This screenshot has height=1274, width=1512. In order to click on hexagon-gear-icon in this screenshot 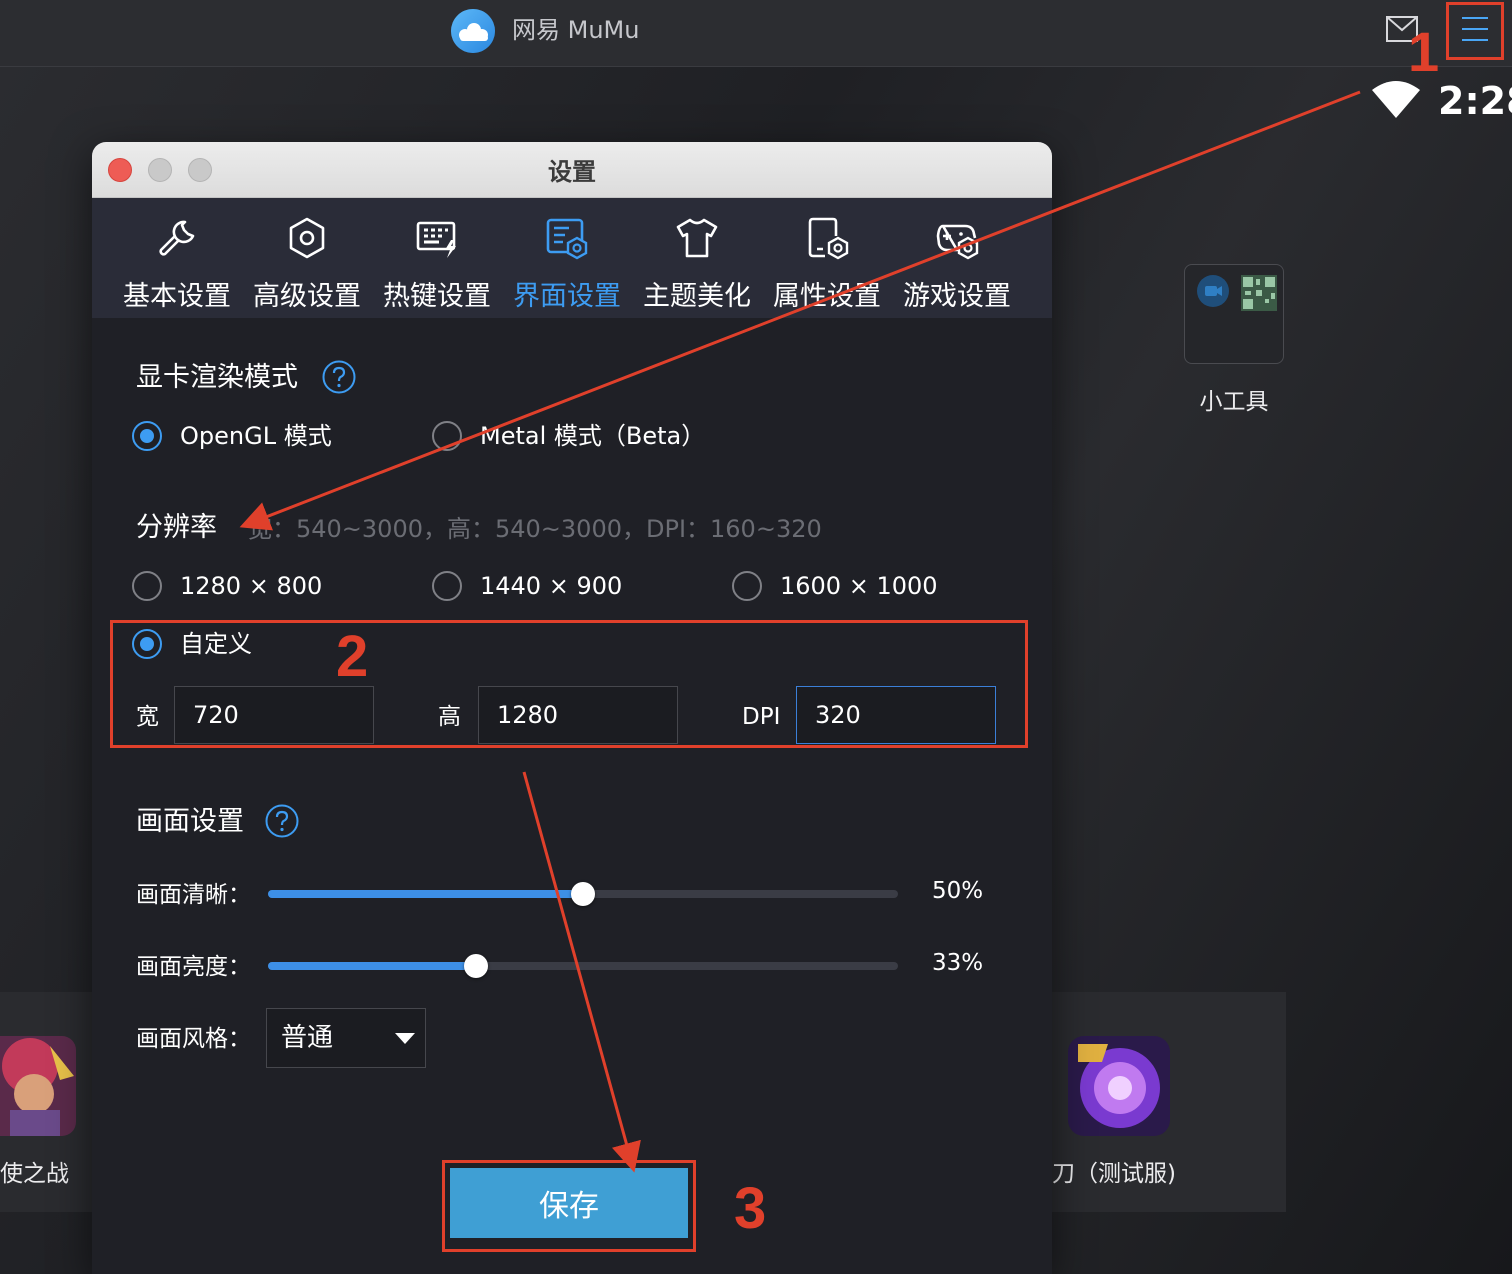, I will do `click(307, 238)`.